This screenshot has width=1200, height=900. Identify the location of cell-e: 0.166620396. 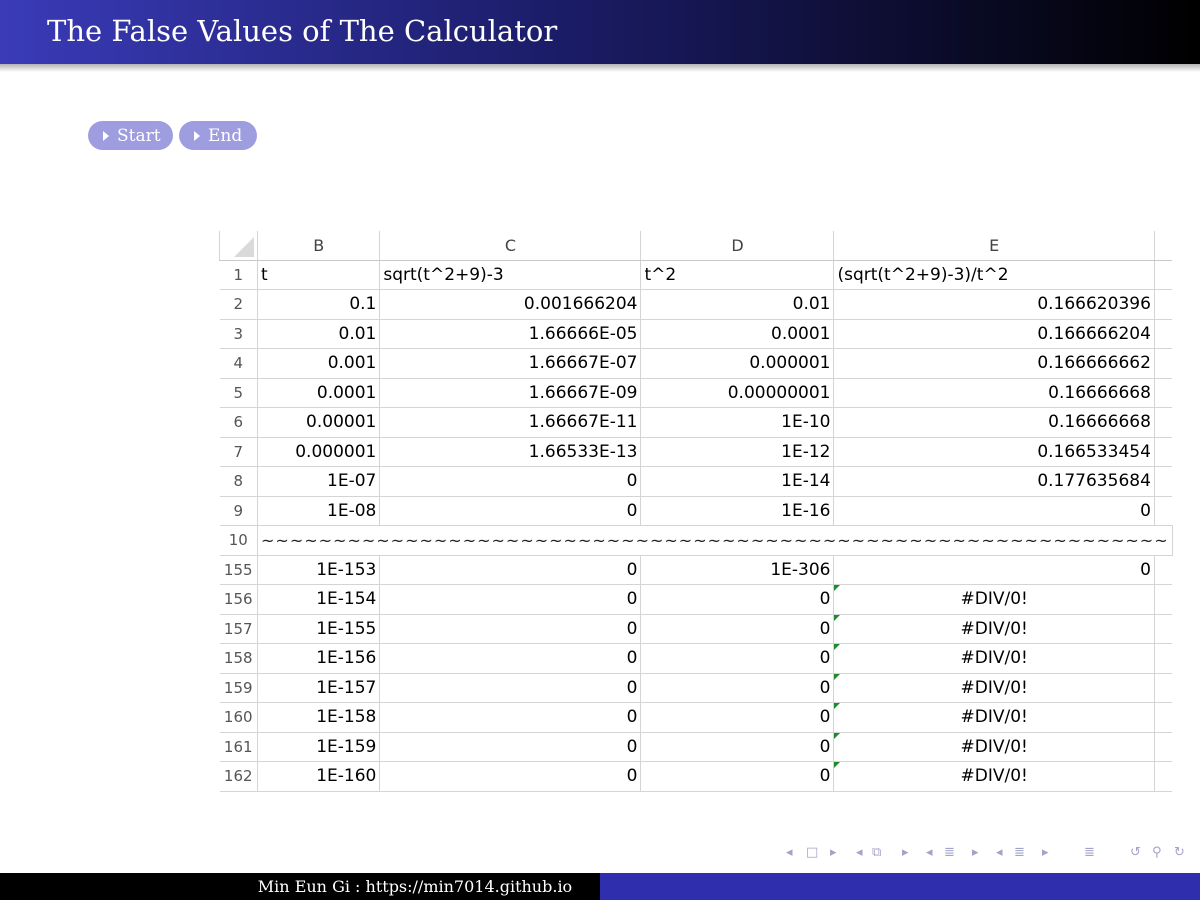
(994, 304).